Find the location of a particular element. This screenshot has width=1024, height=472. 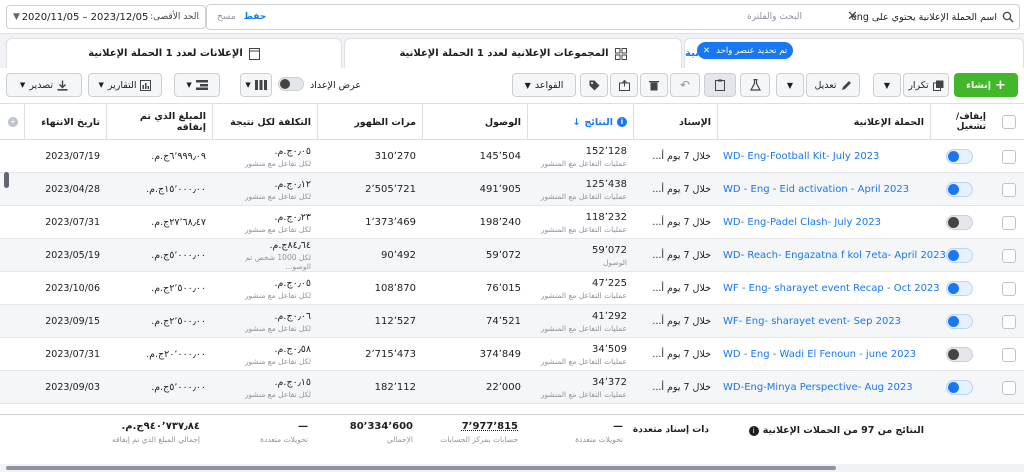

cost-per-result-cell: ٠٫١٥ج.م.‏ لكل تفاعل مع منشور is located at coordinates (264, 387).